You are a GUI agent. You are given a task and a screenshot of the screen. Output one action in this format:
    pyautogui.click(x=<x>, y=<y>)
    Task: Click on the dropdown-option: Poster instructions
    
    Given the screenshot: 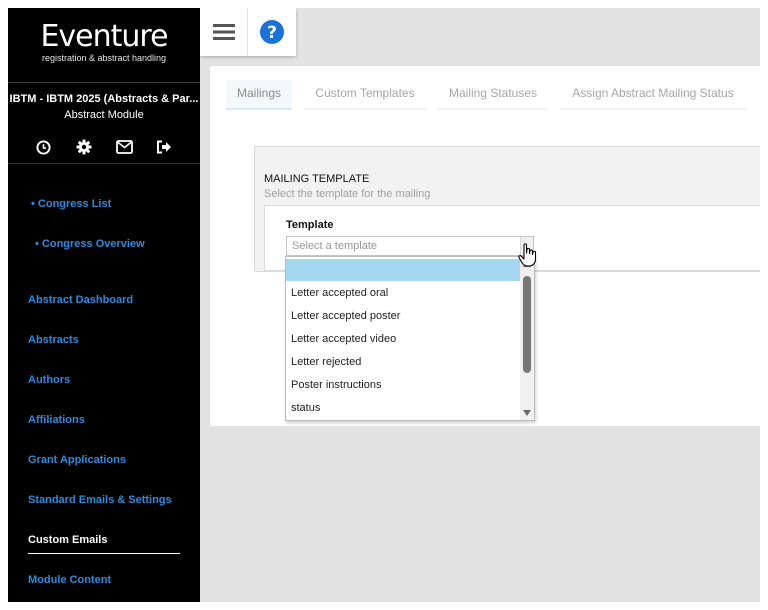 What is the action you would take?
    pyautogui.click(x=403, y=385)
    